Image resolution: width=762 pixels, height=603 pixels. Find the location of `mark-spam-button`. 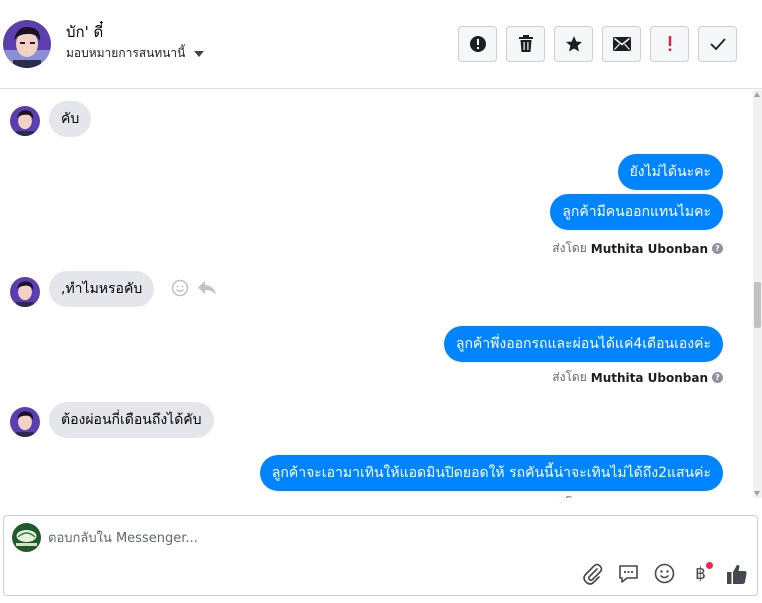

mark-spam-button is located at coordinates (477, 44).